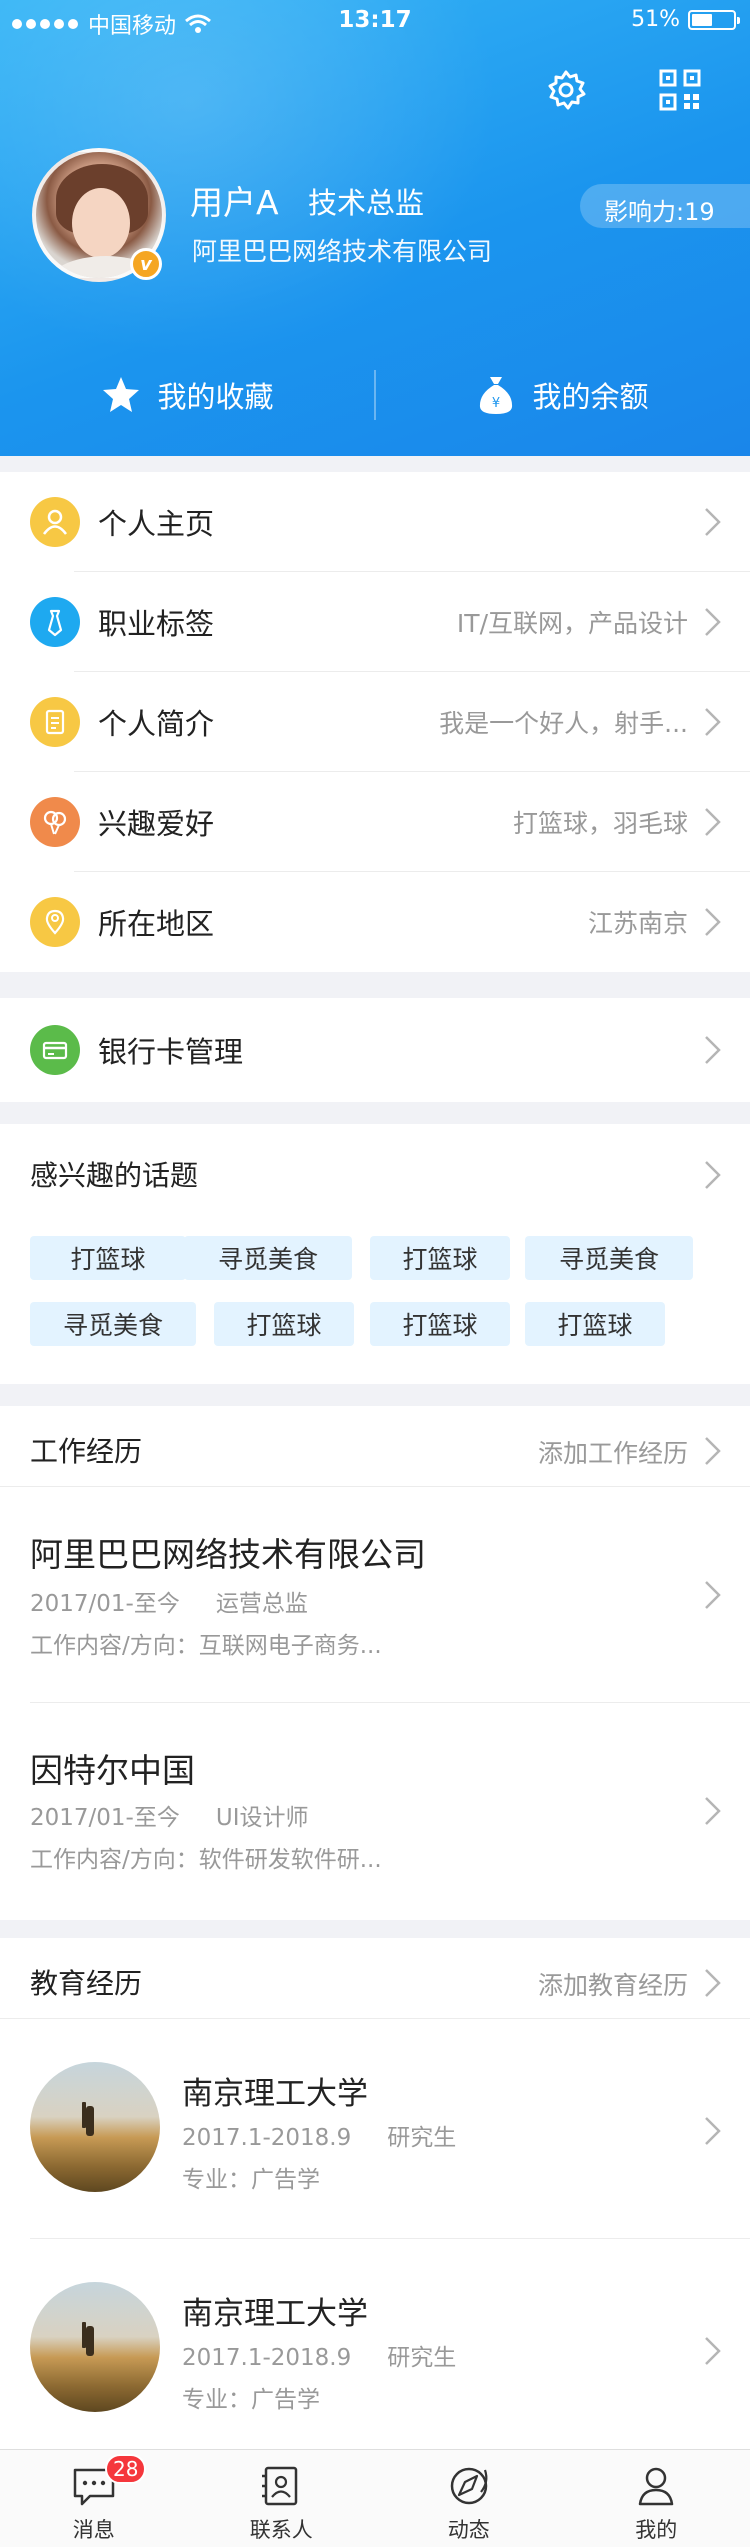 The width and height of the screenshot is (750, 2547). I want to click on profile-row-location: 所在地区 江苏南京, so click(375, 922).